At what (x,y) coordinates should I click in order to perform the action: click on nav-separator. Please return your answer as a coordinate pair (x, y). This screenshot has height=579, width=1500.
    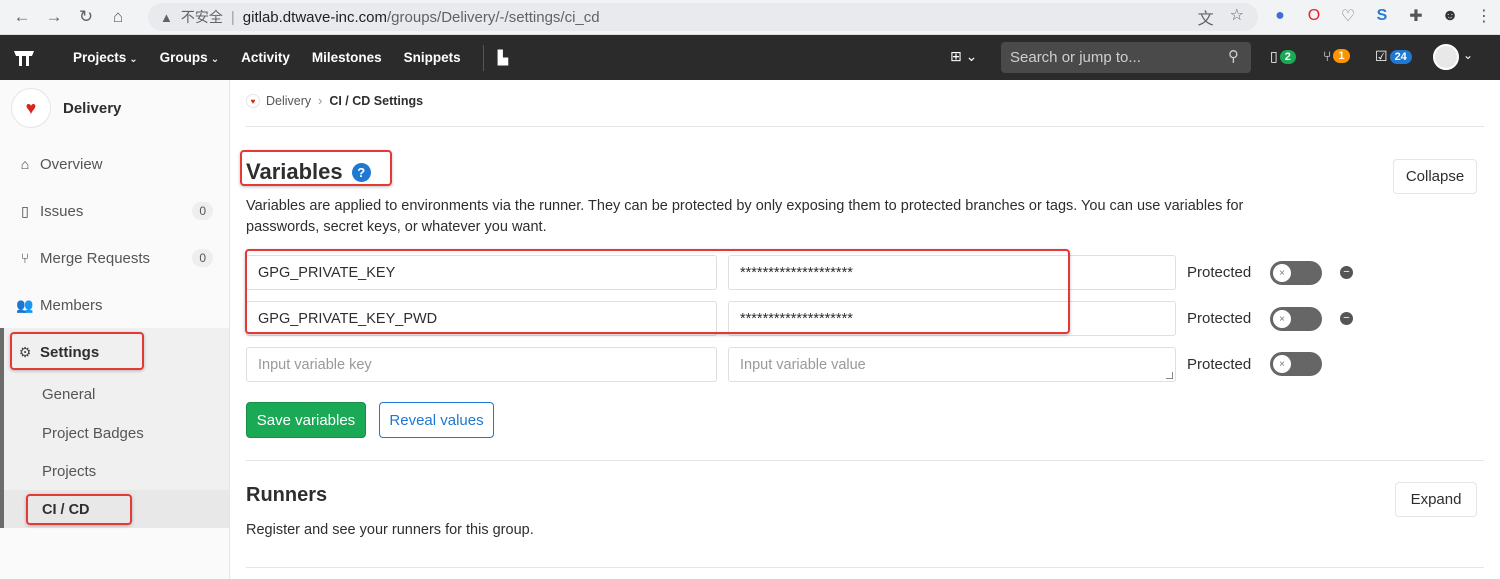
    Looking at the image, I should click on (483, 57).